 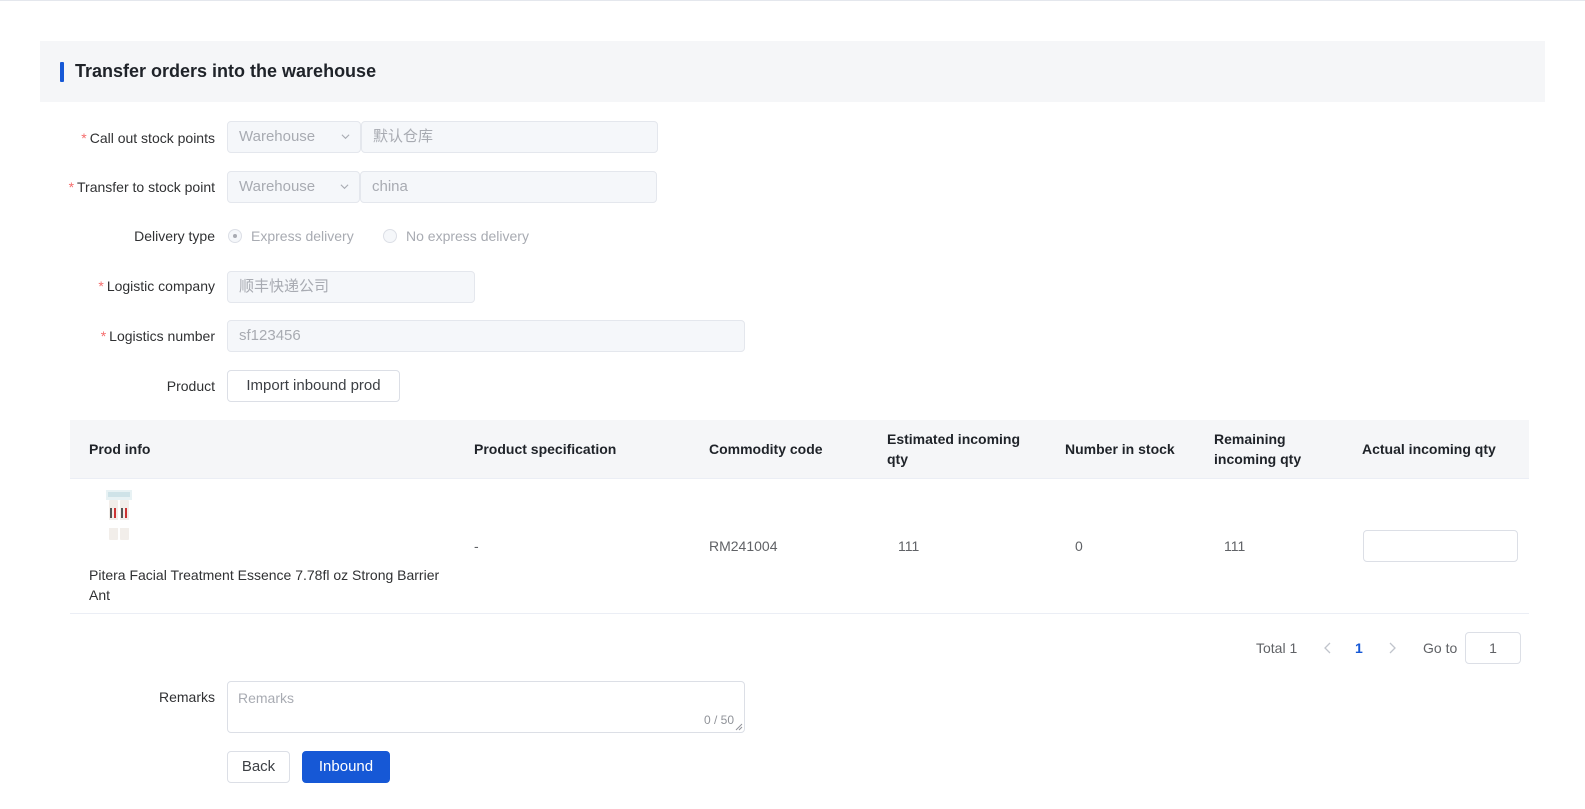 What do you see at coordinates (1429, 449) in the screenshot?
I see `column-header-actual-qty: Actual incoming qty` at bounding box center [1429, 449].